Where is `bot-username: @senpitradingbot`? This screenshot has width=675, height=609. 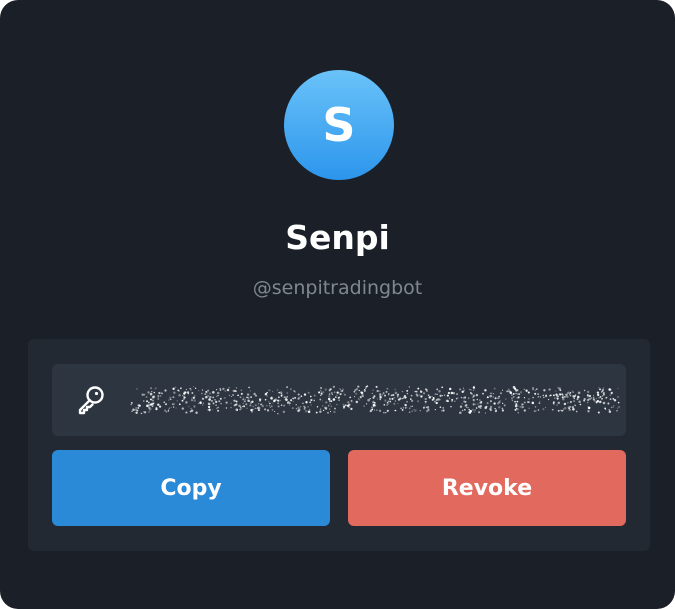
bot-username: @senpitradingbot is located at coordinates (337, 288).